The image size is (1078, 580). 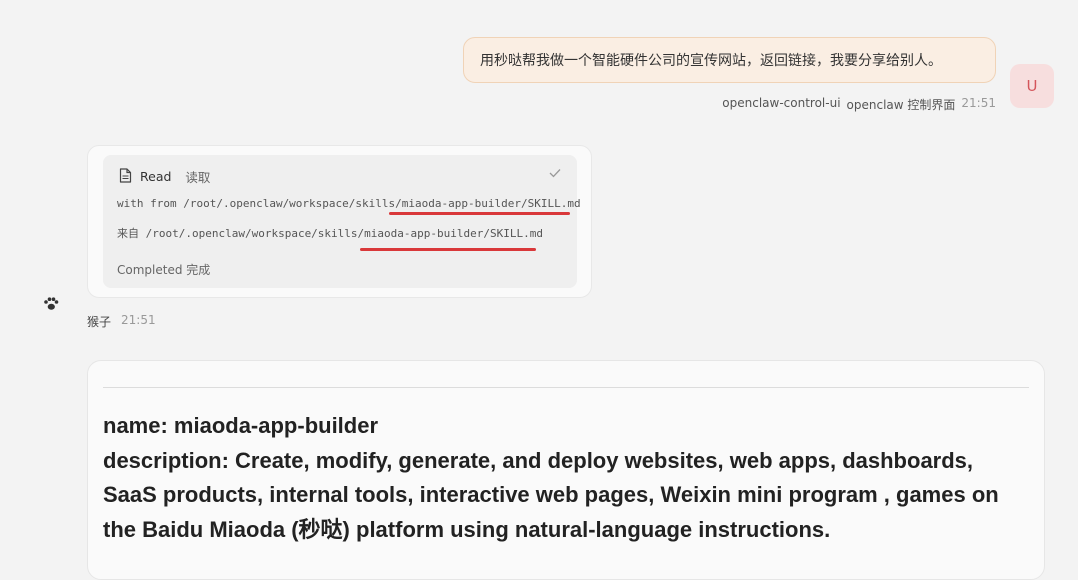 I want to click on bot-message-time: 21:51, so click(x=138, y=320).